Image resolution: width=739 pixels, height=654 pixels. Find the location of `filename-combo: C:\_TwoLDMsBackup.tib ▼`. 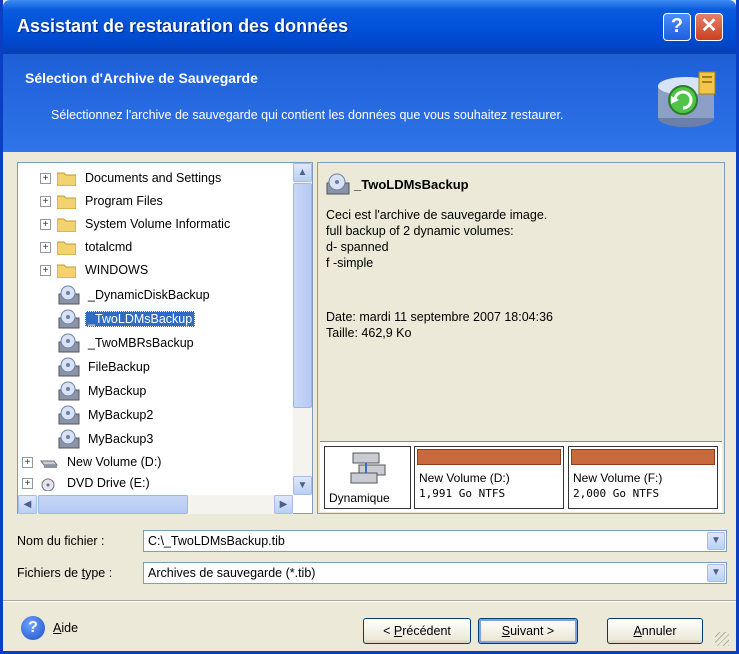

filename-combo: C:\_TwoLDMsBackup.tib ▼ is located at coordinates (435, 541).